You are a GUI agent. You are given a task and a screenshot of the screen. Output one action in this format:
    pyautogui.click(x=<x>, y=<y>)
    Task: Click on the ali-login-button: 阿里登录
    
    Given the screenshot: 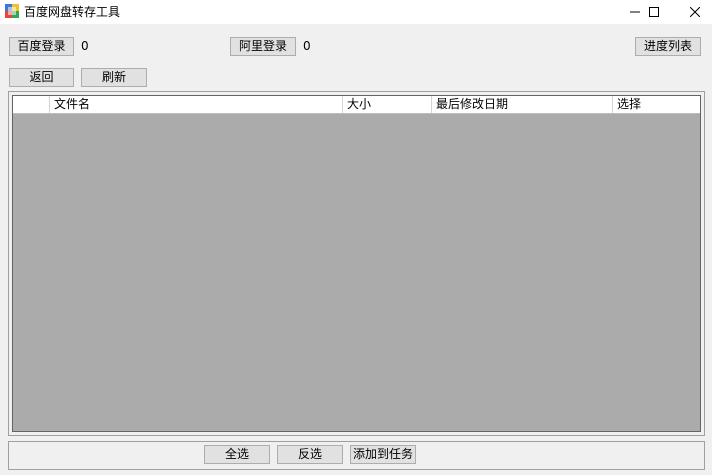 What is the action you would take?
    pyautogui.click(x=263, y=46)
    